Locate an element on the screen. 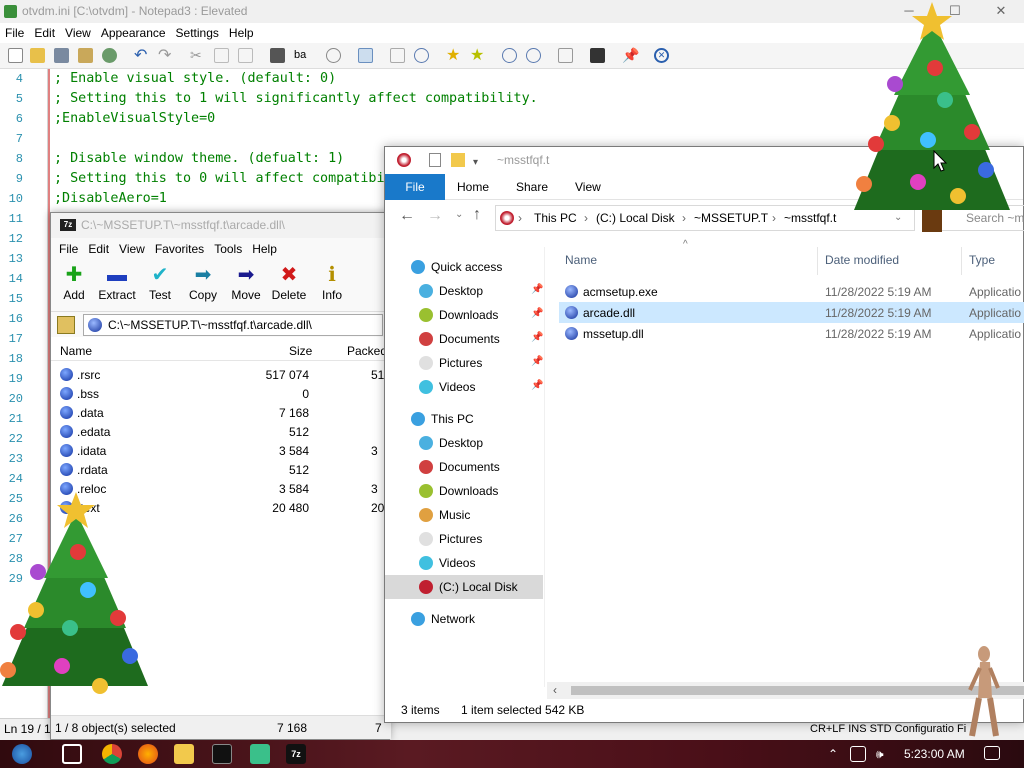 This screenshot has height=768, width=1024. task-view-icon is located at coordinates (72, 754).